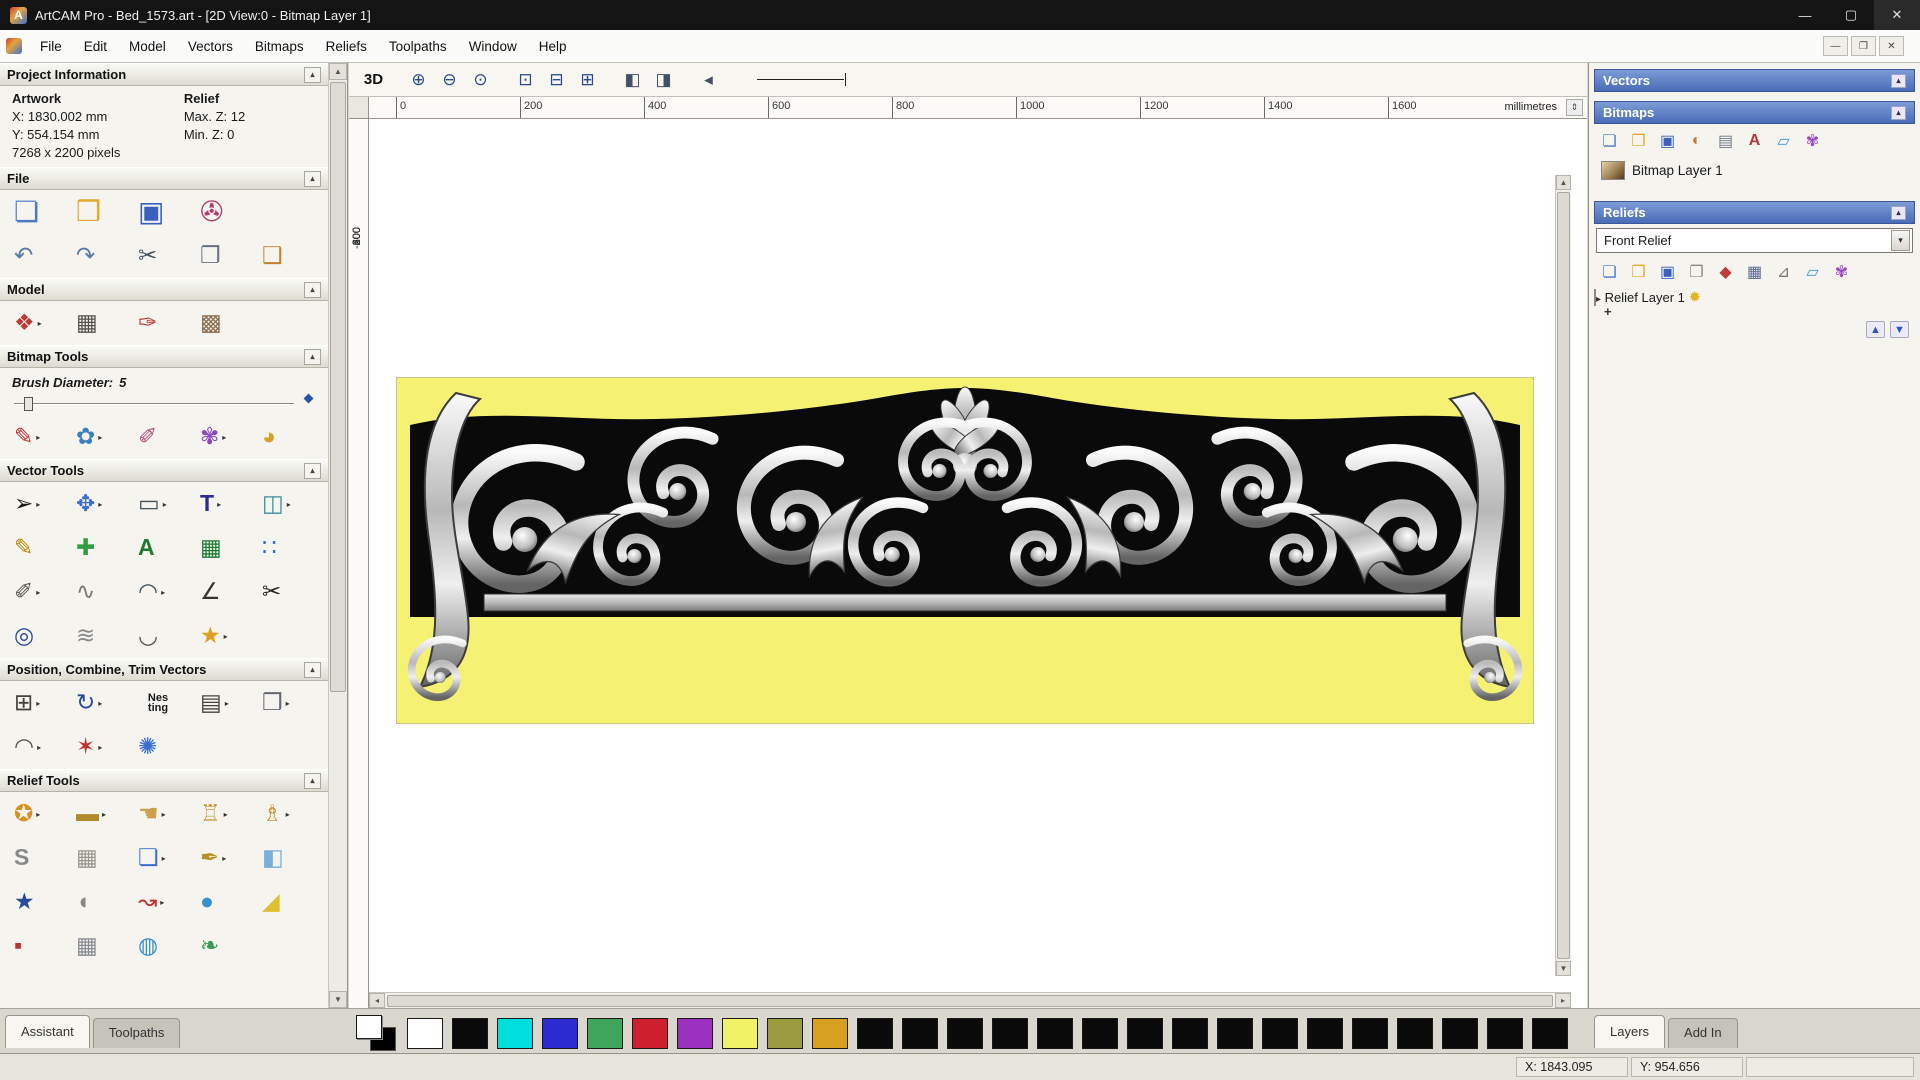 The height and width of the screenshot is (1080, 1920). What do you see at coordinates (210, 46) in the screenshot?
I see `menu-item: Vectors` at bounding box center [210, 46].